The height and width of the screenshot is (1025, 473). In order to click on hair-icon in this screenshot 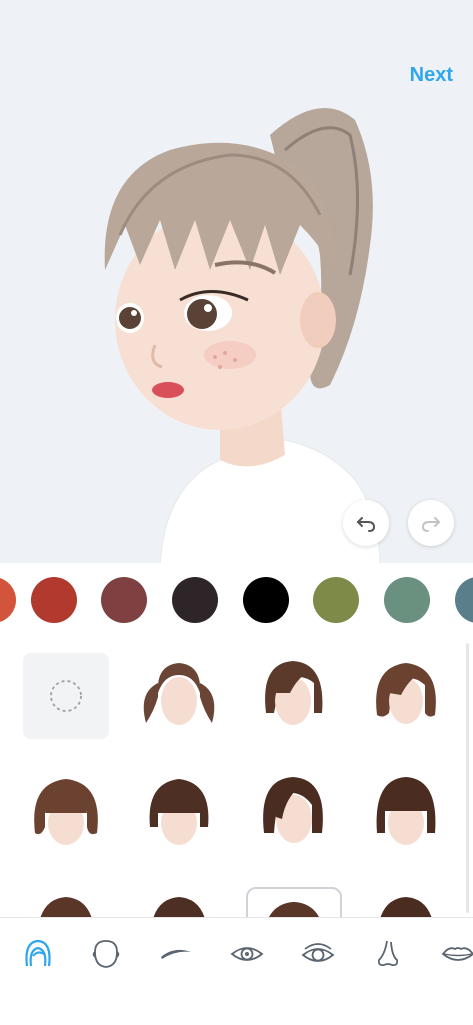, I will do `click(38, 953)`.